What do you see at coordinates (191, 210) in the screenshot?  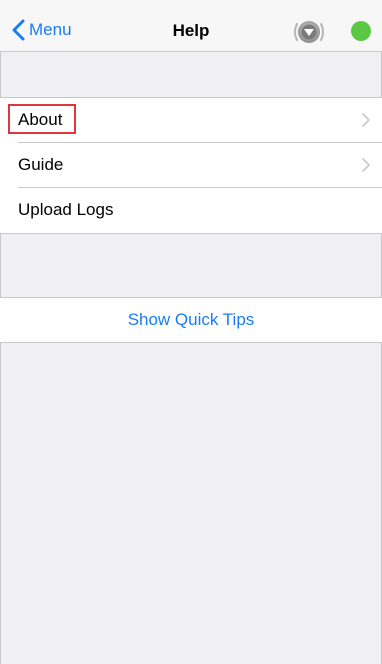 I see `list-item-upload-logs: Upload Logs` at bounding box center [191, 210].